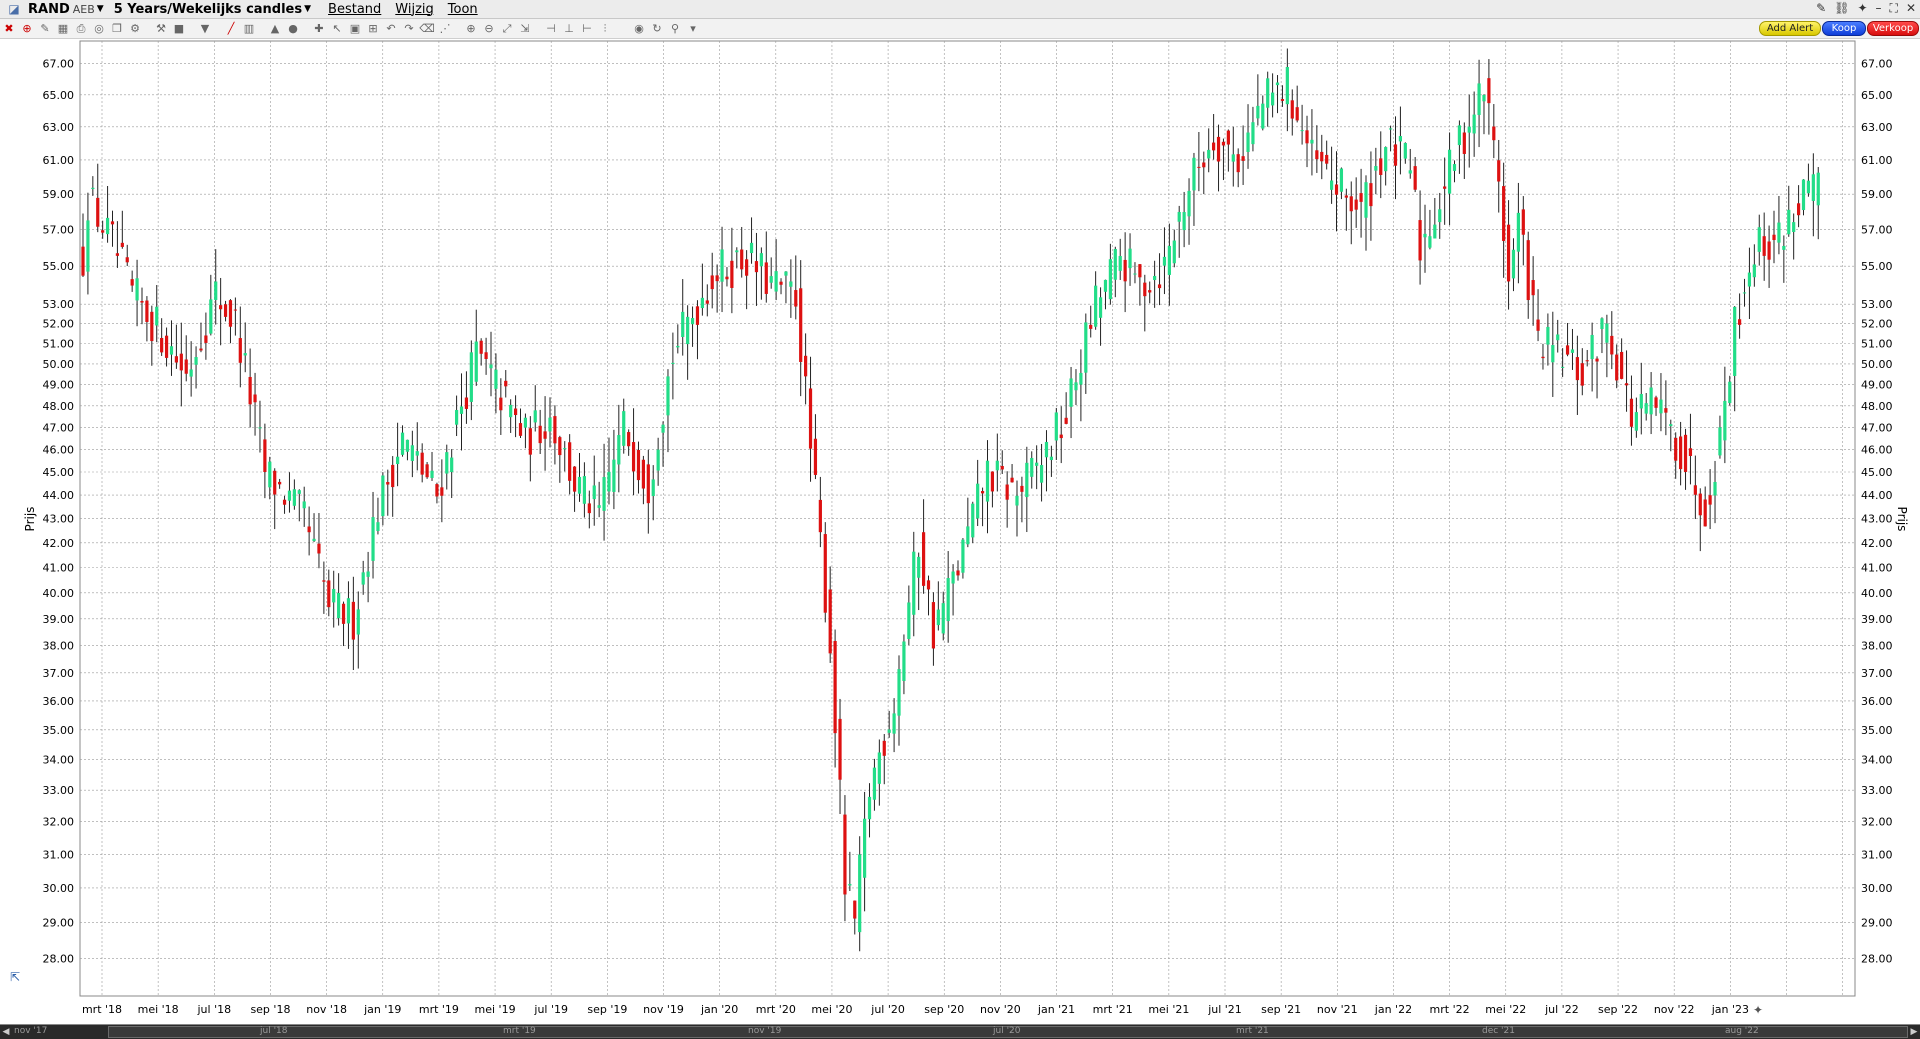  Describe the element at coordinates (1844, 28) in the screenshot. I see `koop-button: Koop` at that location.